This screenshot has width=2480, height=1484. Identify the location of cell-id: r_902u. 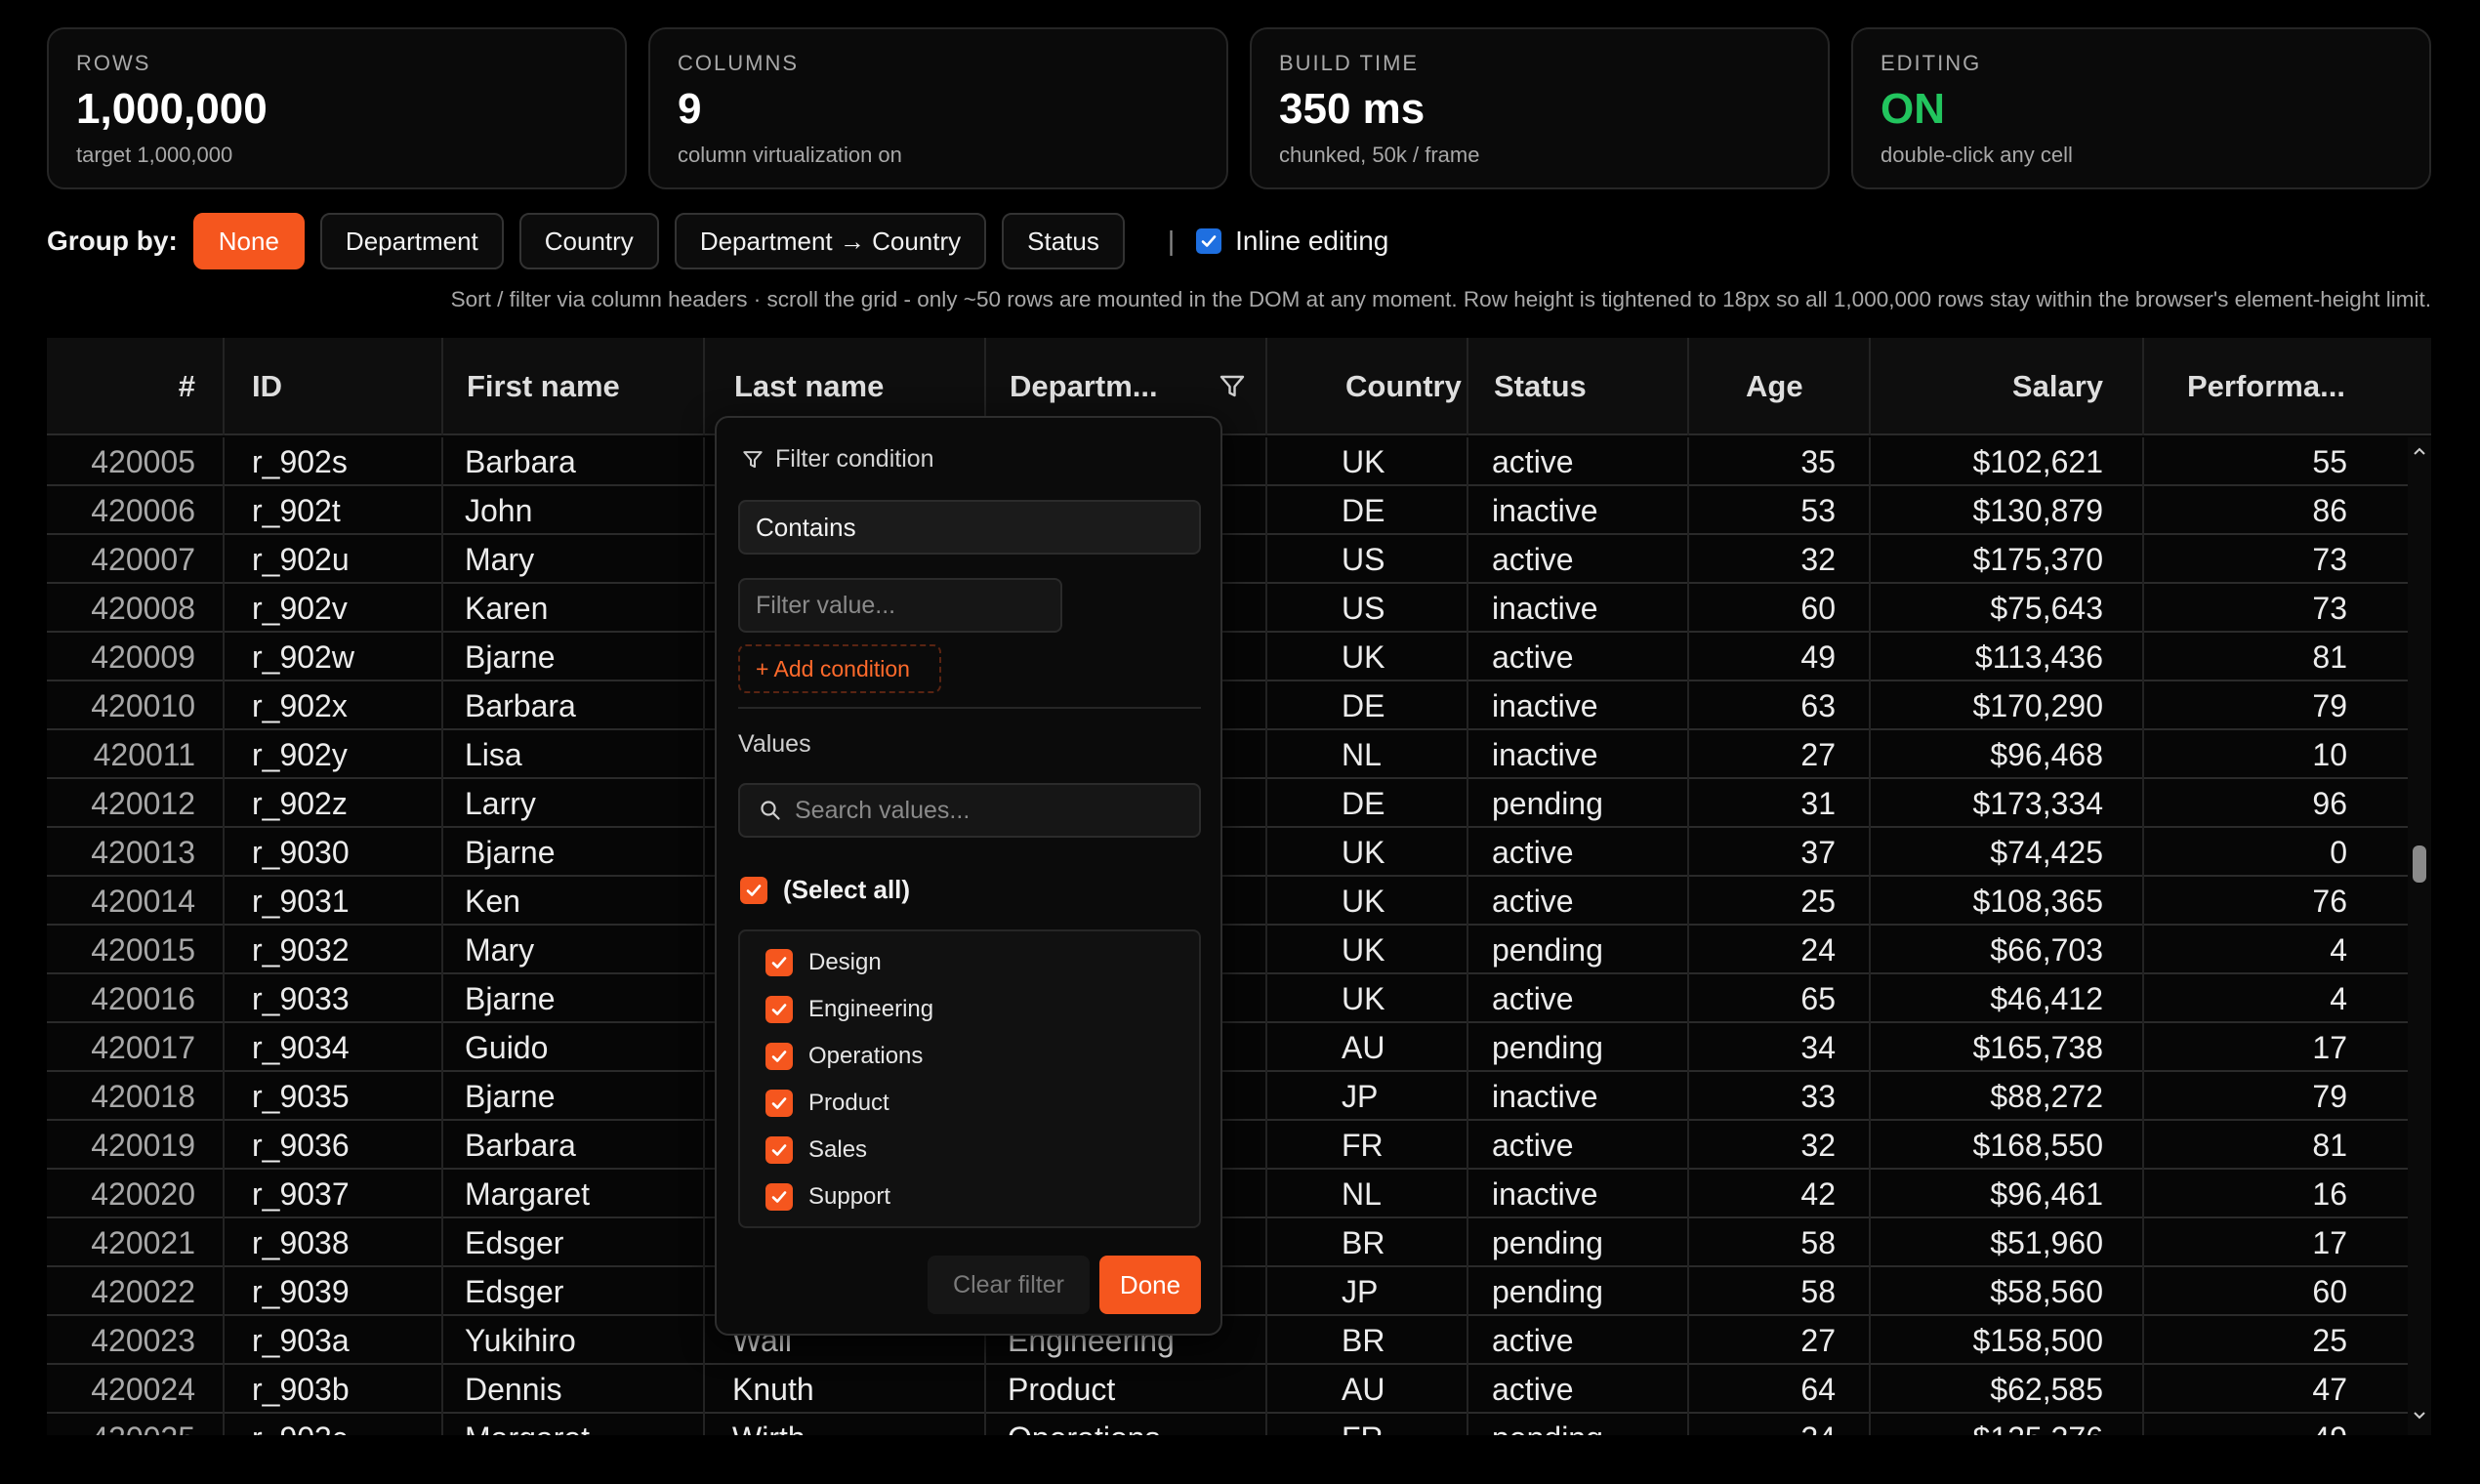
(334, 560).